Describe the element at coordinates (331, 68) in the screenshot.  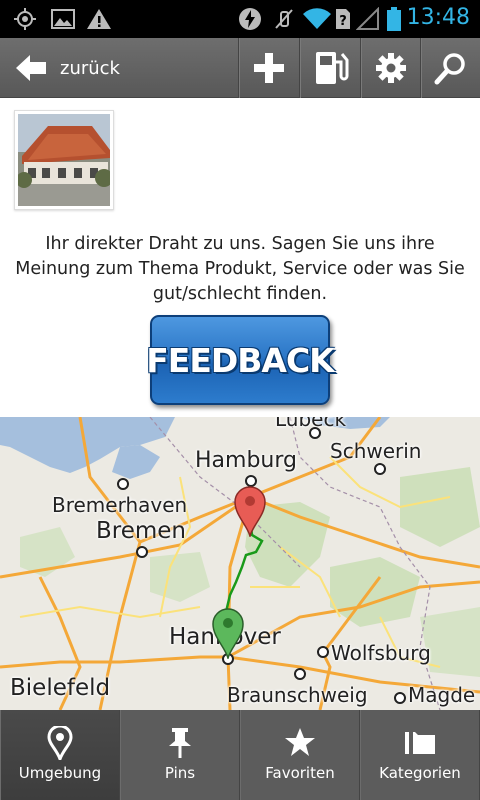
I see `fuel-icon` at that location.